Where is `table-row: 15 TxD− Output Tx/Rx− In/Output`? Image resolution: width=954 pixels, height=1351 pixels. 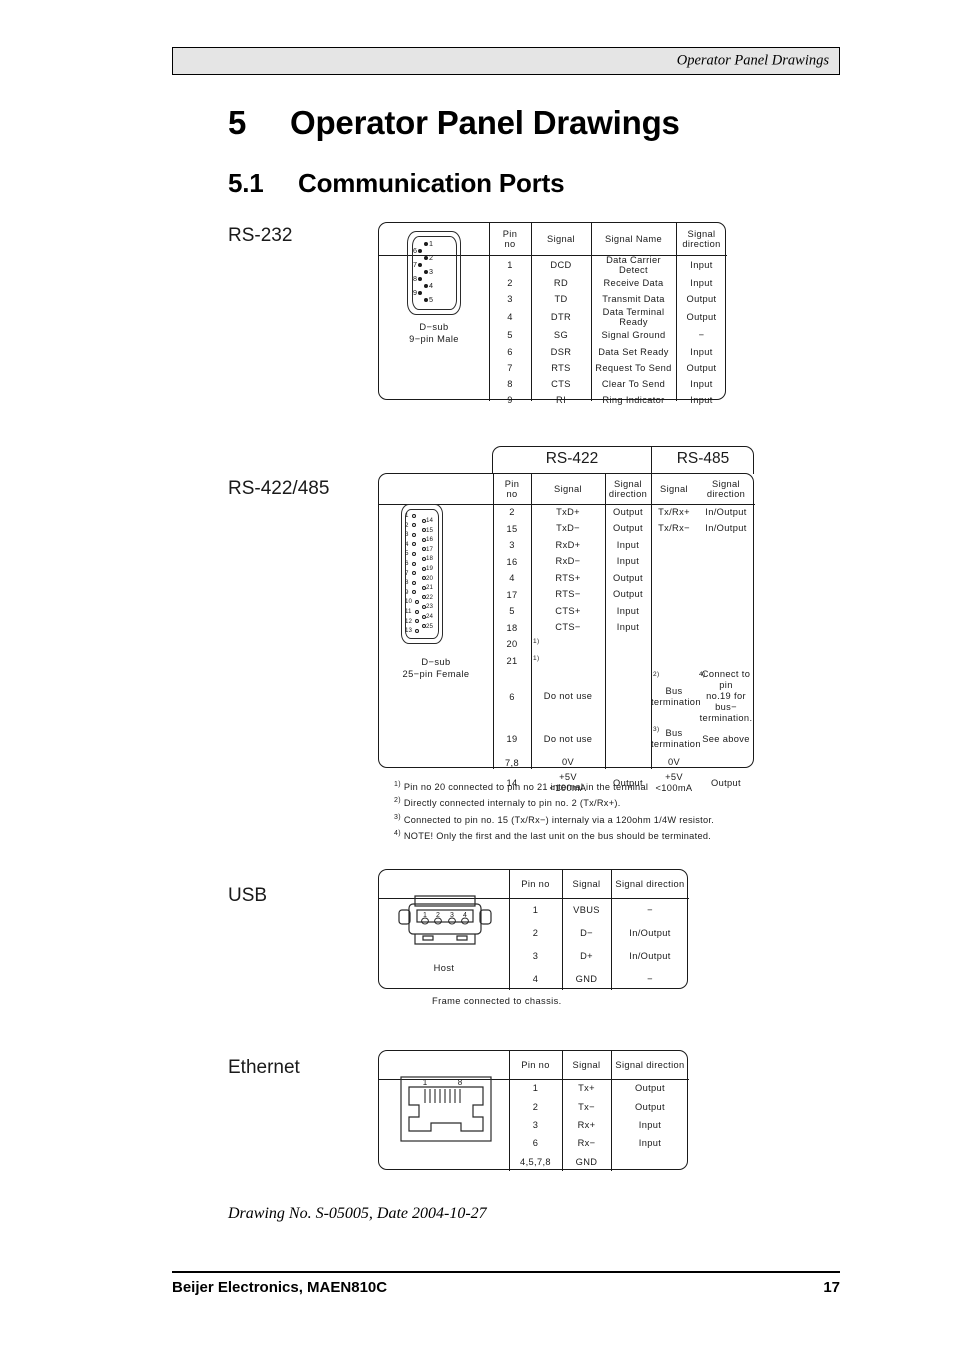 table-row: 15 TxD− Output Tx/Rx− In/Output is located at coordinates (624, 529).